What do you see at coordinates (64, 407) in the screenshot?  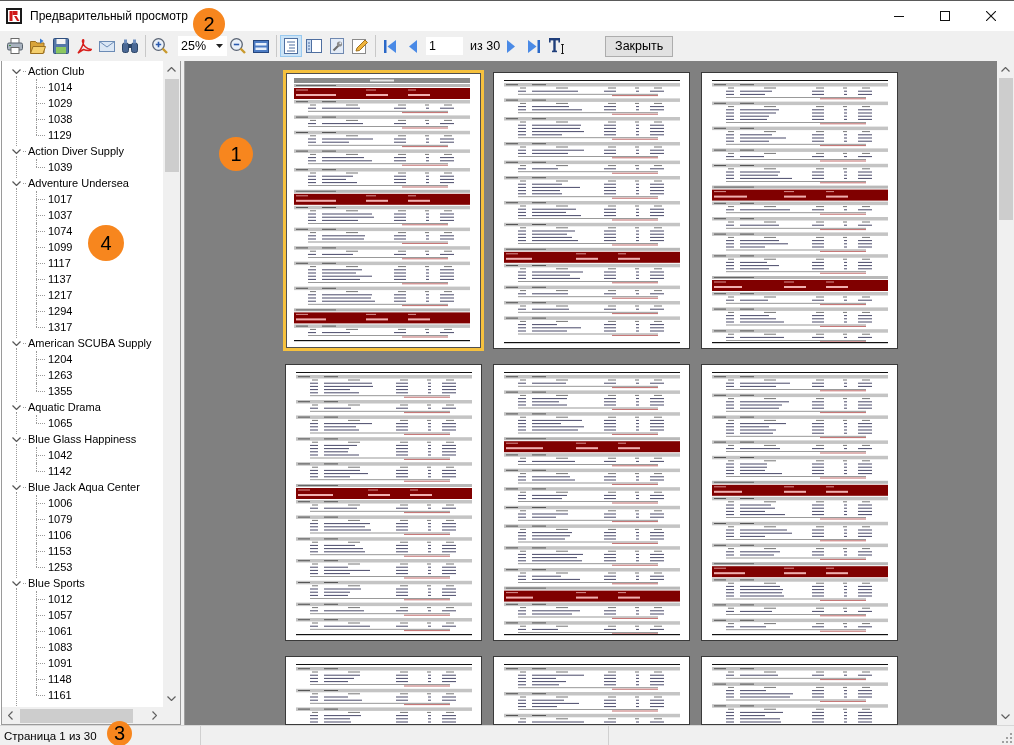 I see `tree-item: Aquatic Drama` at bounding box center [64, 407].